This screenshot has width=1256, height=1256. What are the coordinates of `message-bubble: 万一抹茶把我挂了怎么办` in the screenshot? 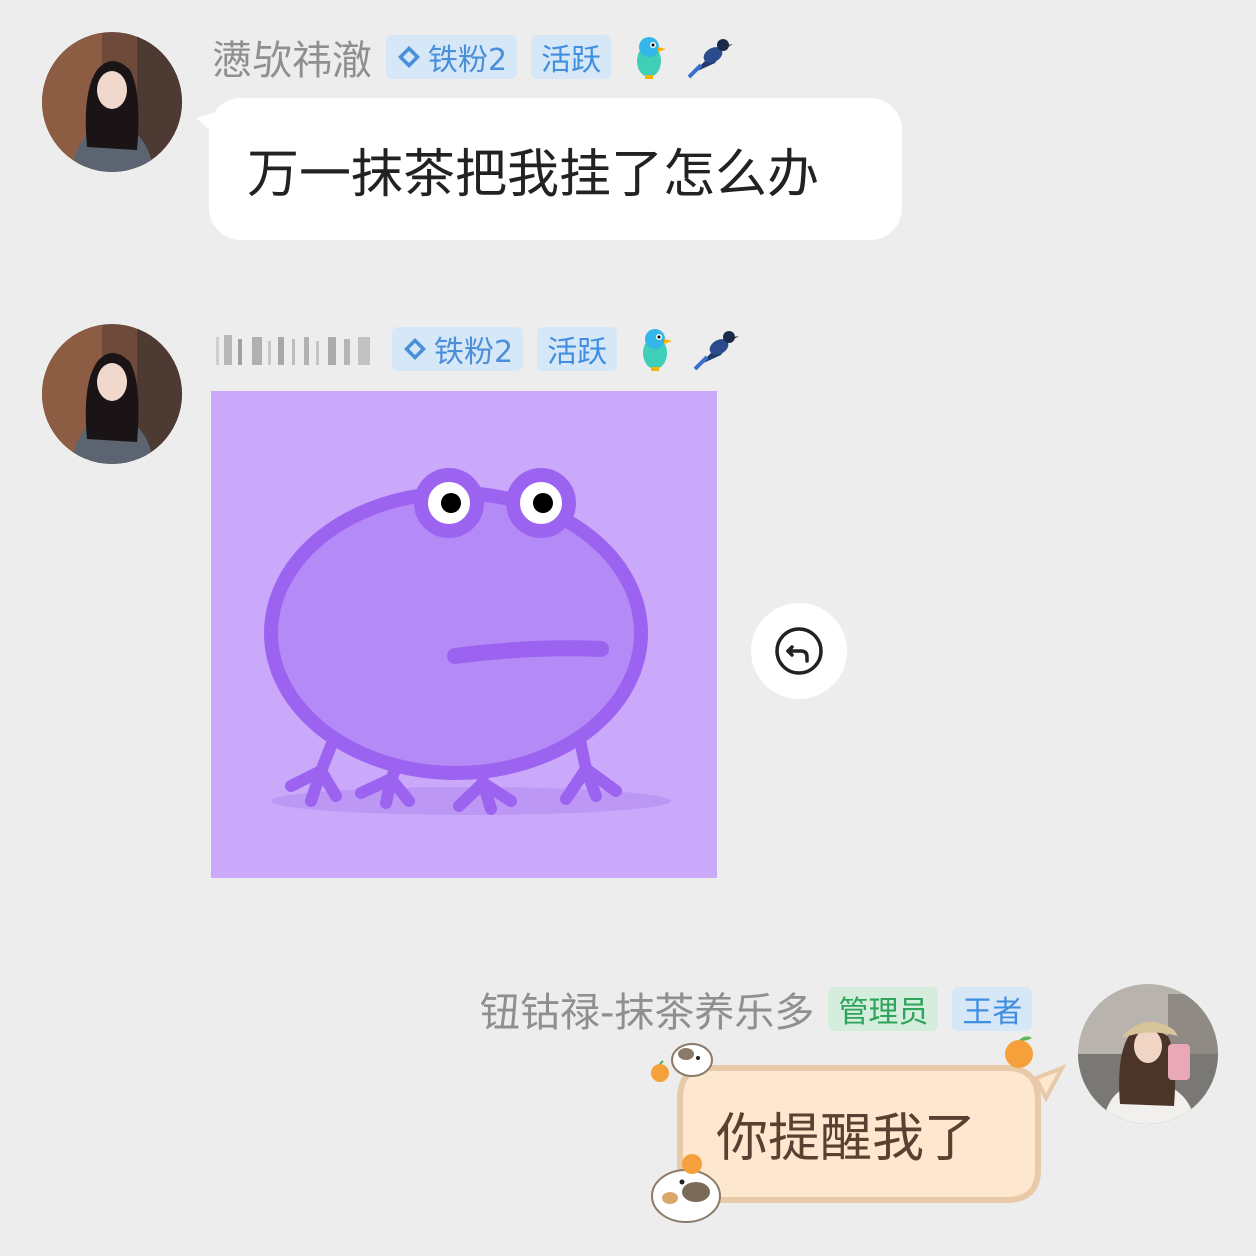 It's located at (555, 169).